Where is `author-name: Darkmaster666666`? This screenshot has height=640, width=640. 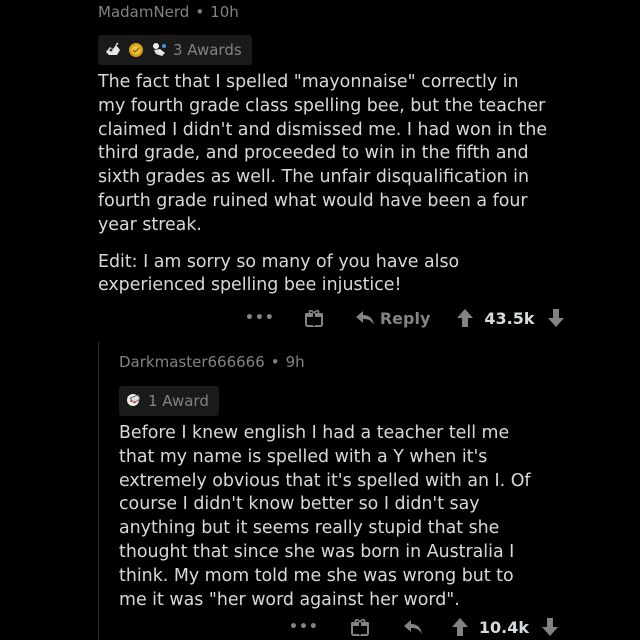
author-name: Darkmaster666666 is located at coordinates (192, 362).